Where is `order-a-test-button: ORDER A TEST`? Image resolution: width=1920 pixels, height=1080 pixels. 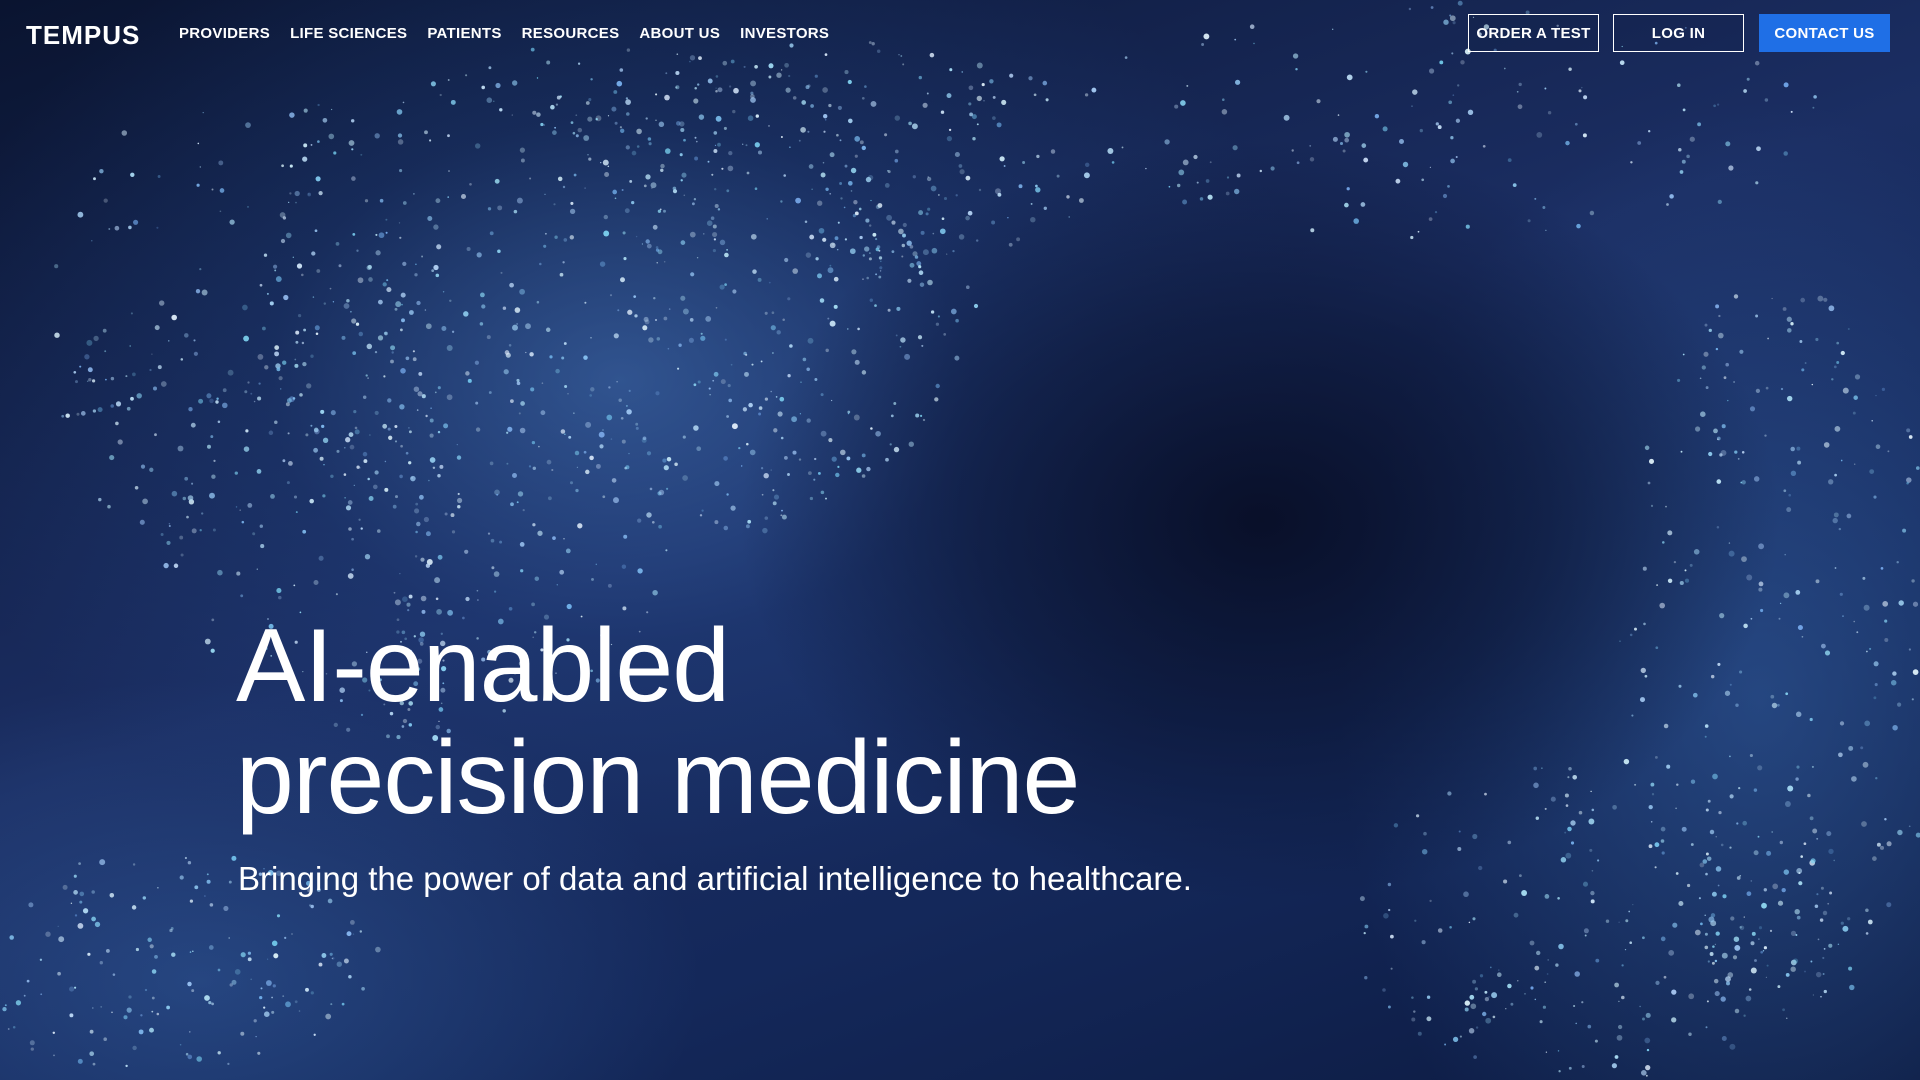
order-a-test-button: ORDER A TEST is located at coordinates (1533, 33).